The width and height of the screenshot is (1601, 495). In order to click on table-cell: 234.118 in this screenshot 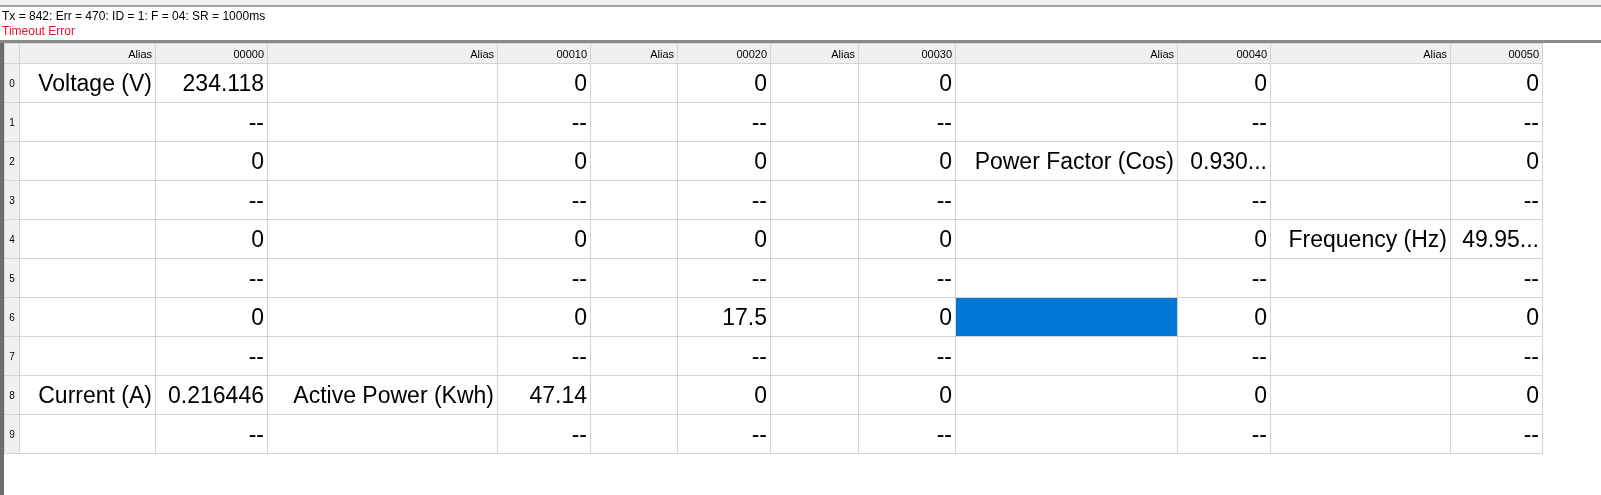, I will do `click(211, 83)`.